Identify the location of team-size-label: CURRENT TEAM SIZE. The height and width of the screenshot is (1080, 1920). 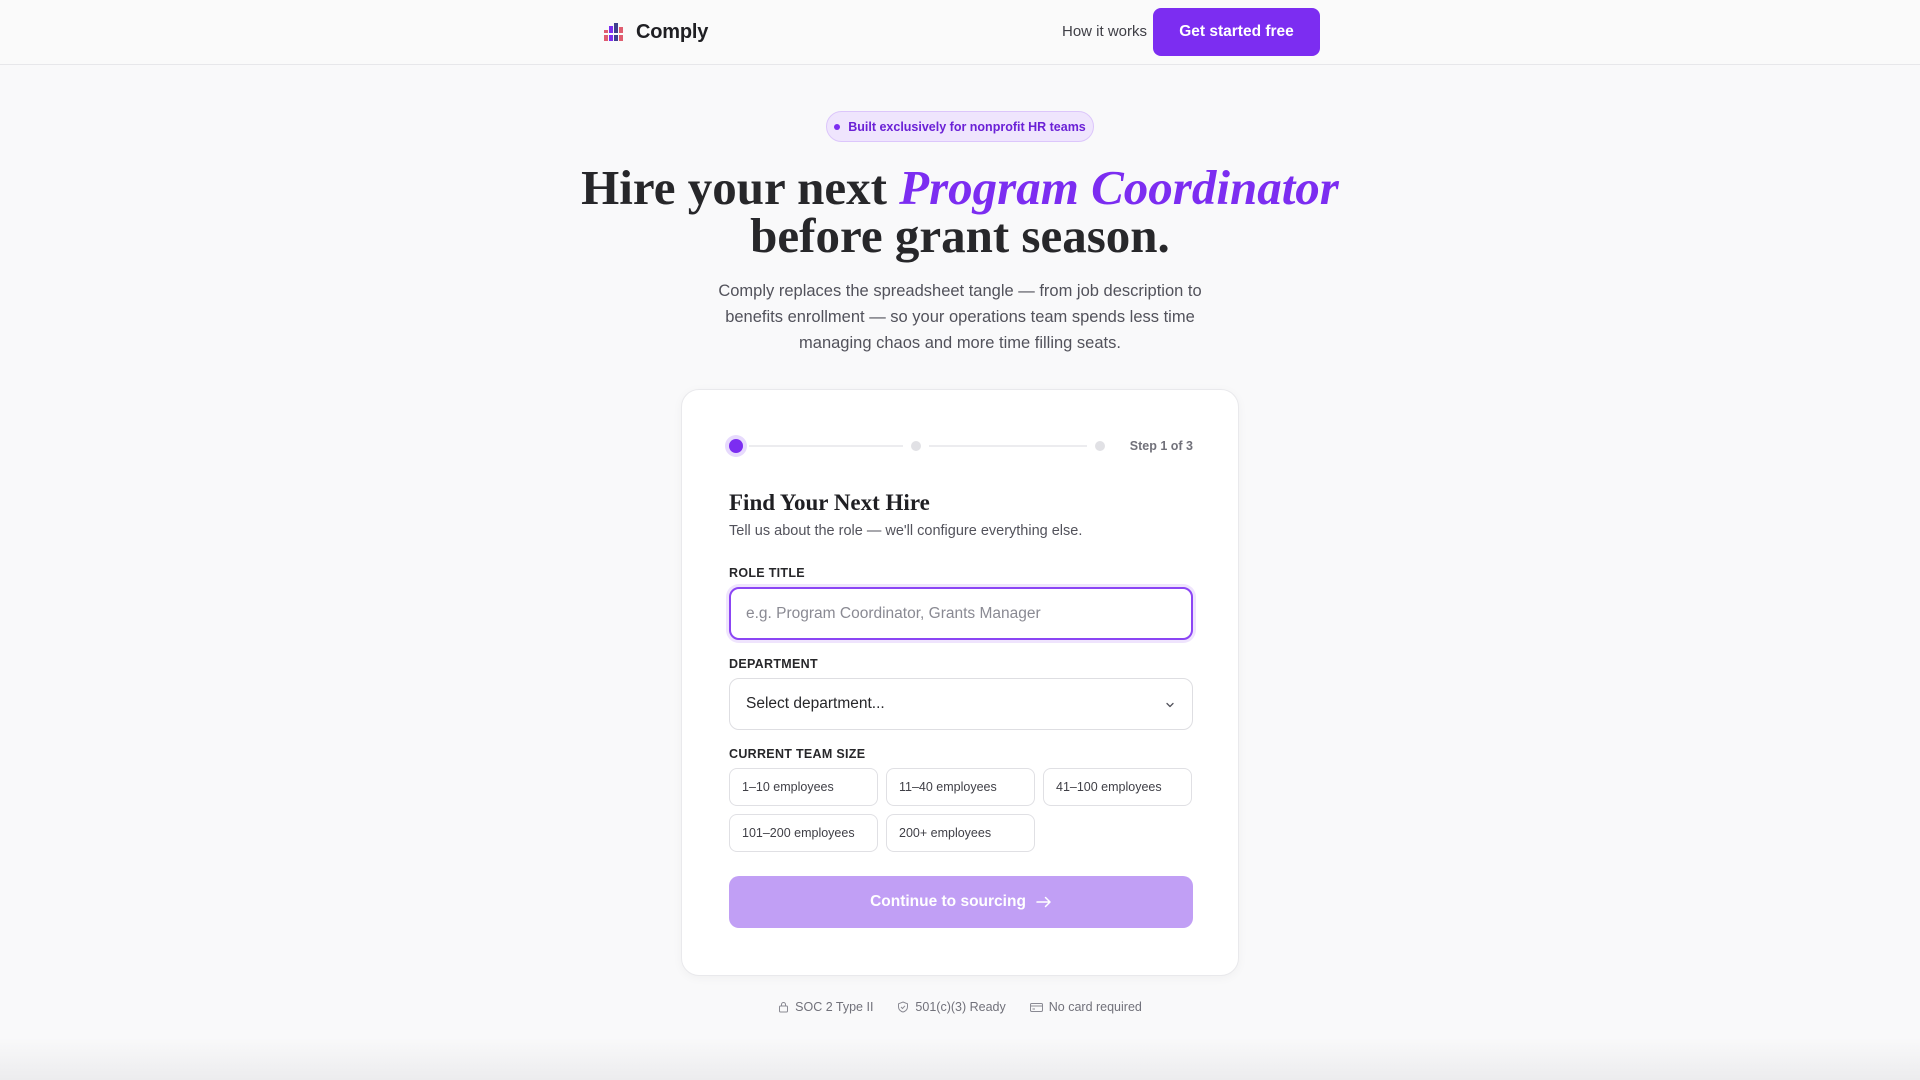
(797, 754).